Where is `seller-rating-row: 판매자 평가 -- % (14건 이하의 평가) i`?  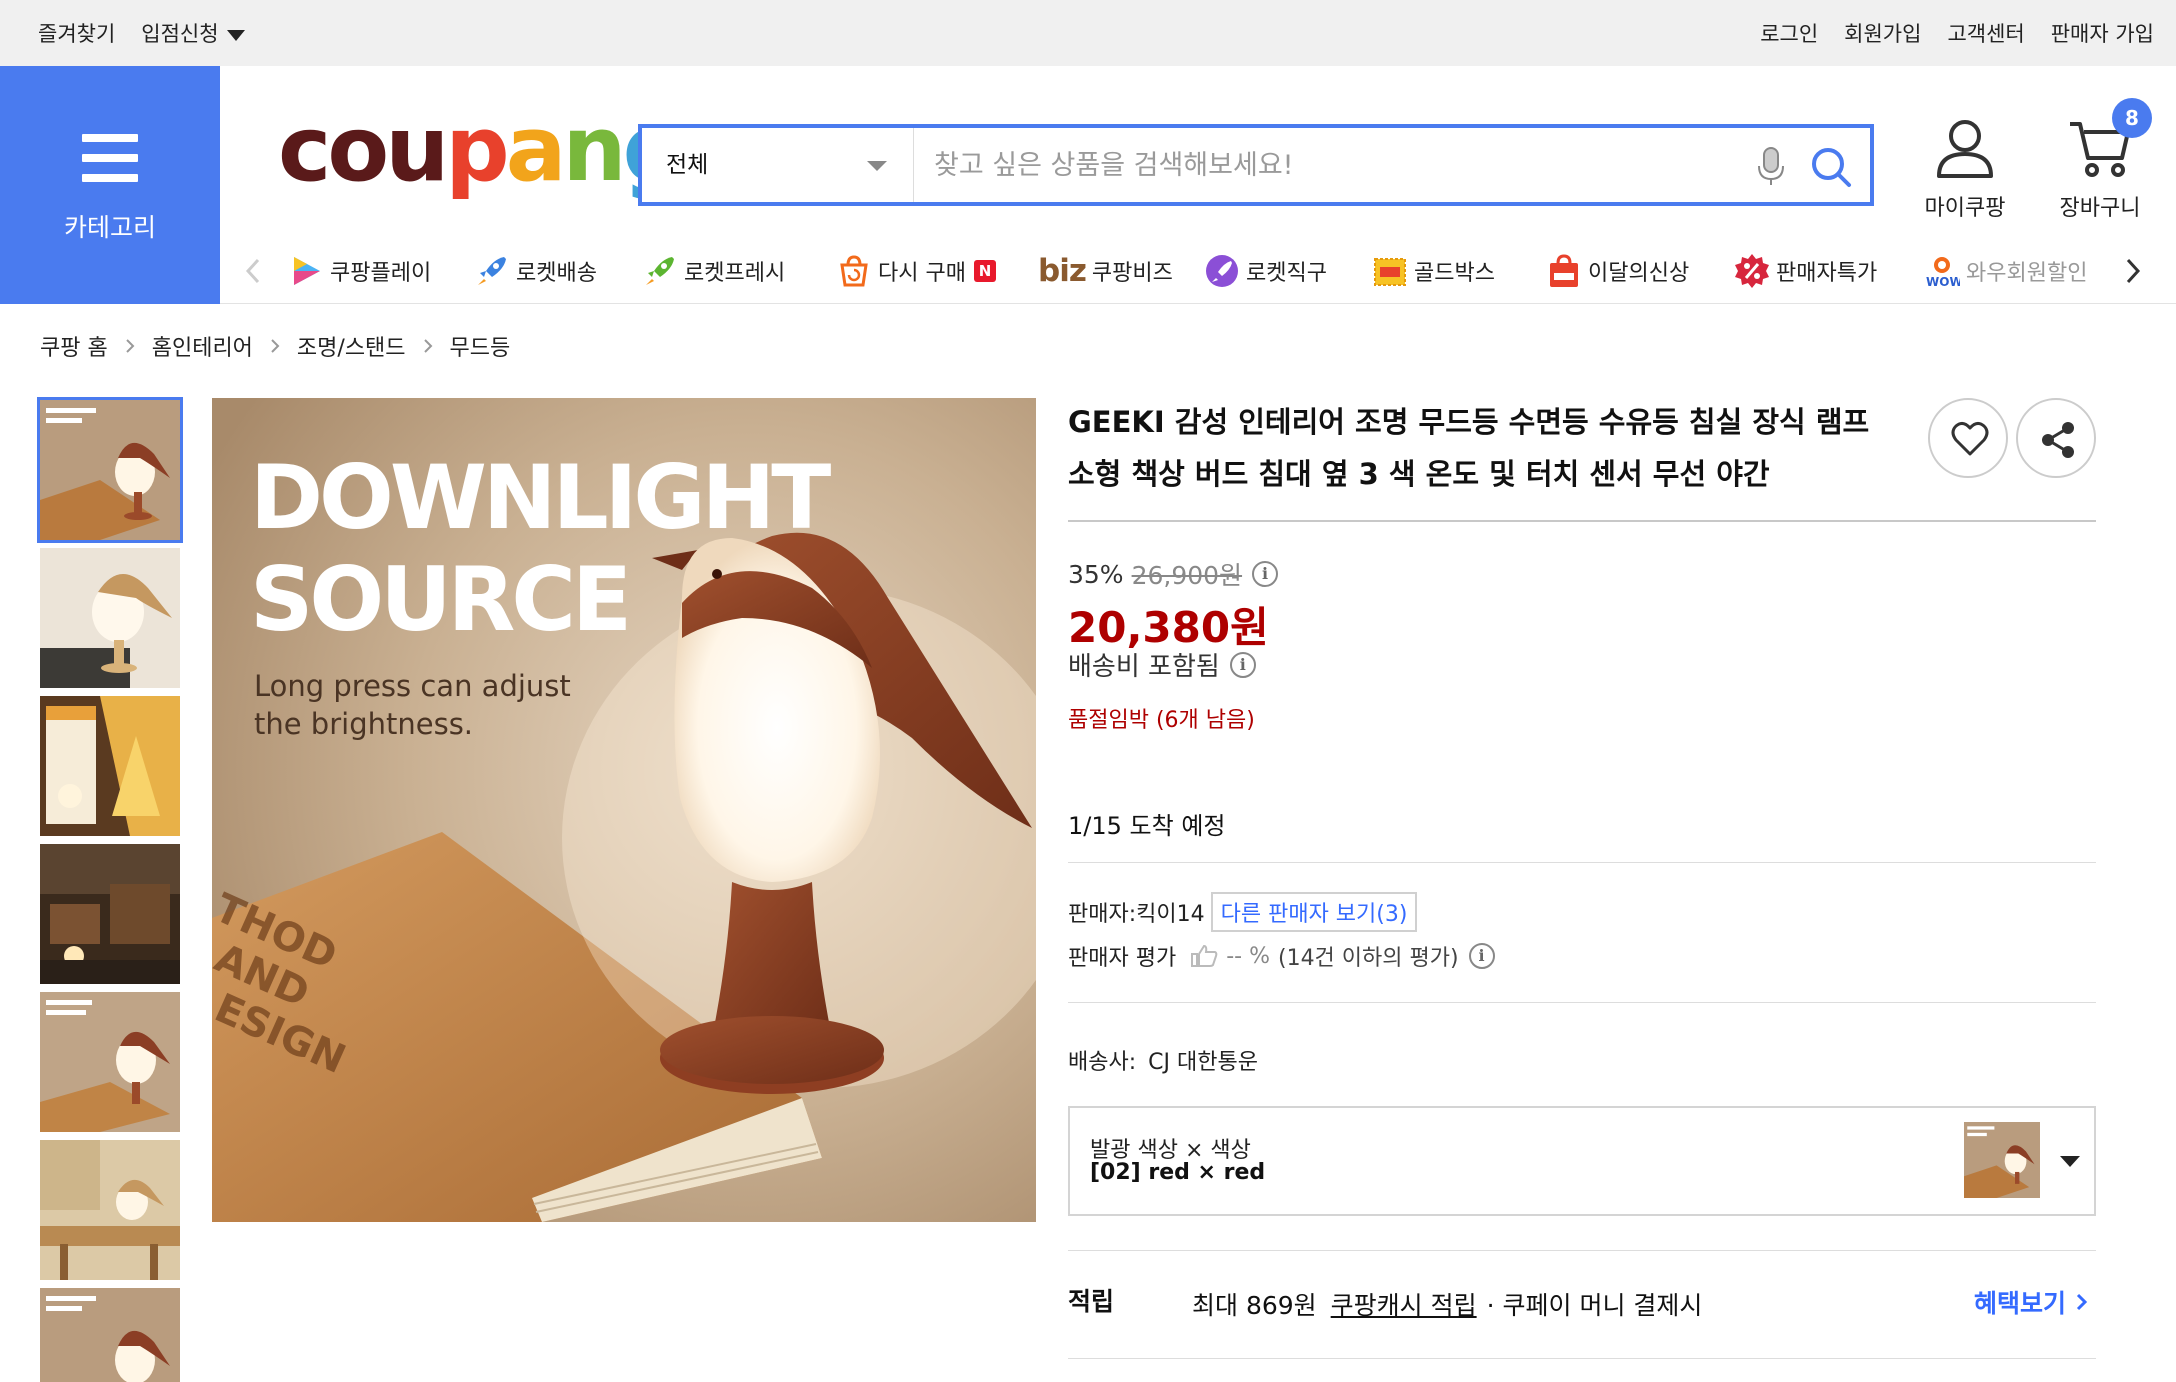 seller-rating-row: 판매자 평가 -- % (14건 이하의 평가) i is located at coordinates (1281, 956).